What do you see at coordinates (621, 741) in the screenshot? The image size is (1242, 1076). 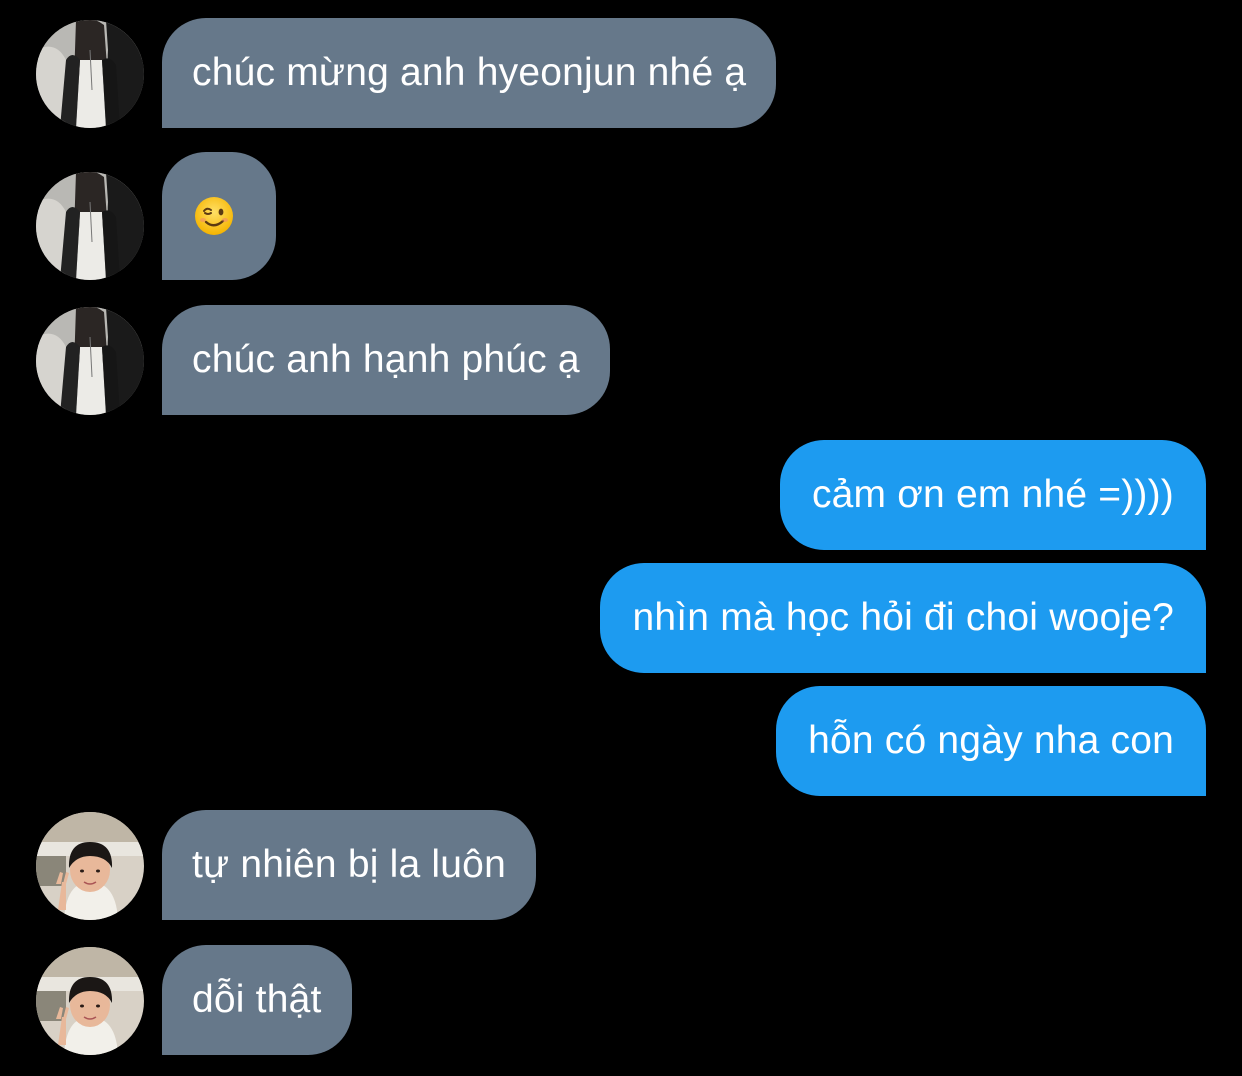 I see `message-row: hỗn có ngày nha con` at bounding box center [621, 741].